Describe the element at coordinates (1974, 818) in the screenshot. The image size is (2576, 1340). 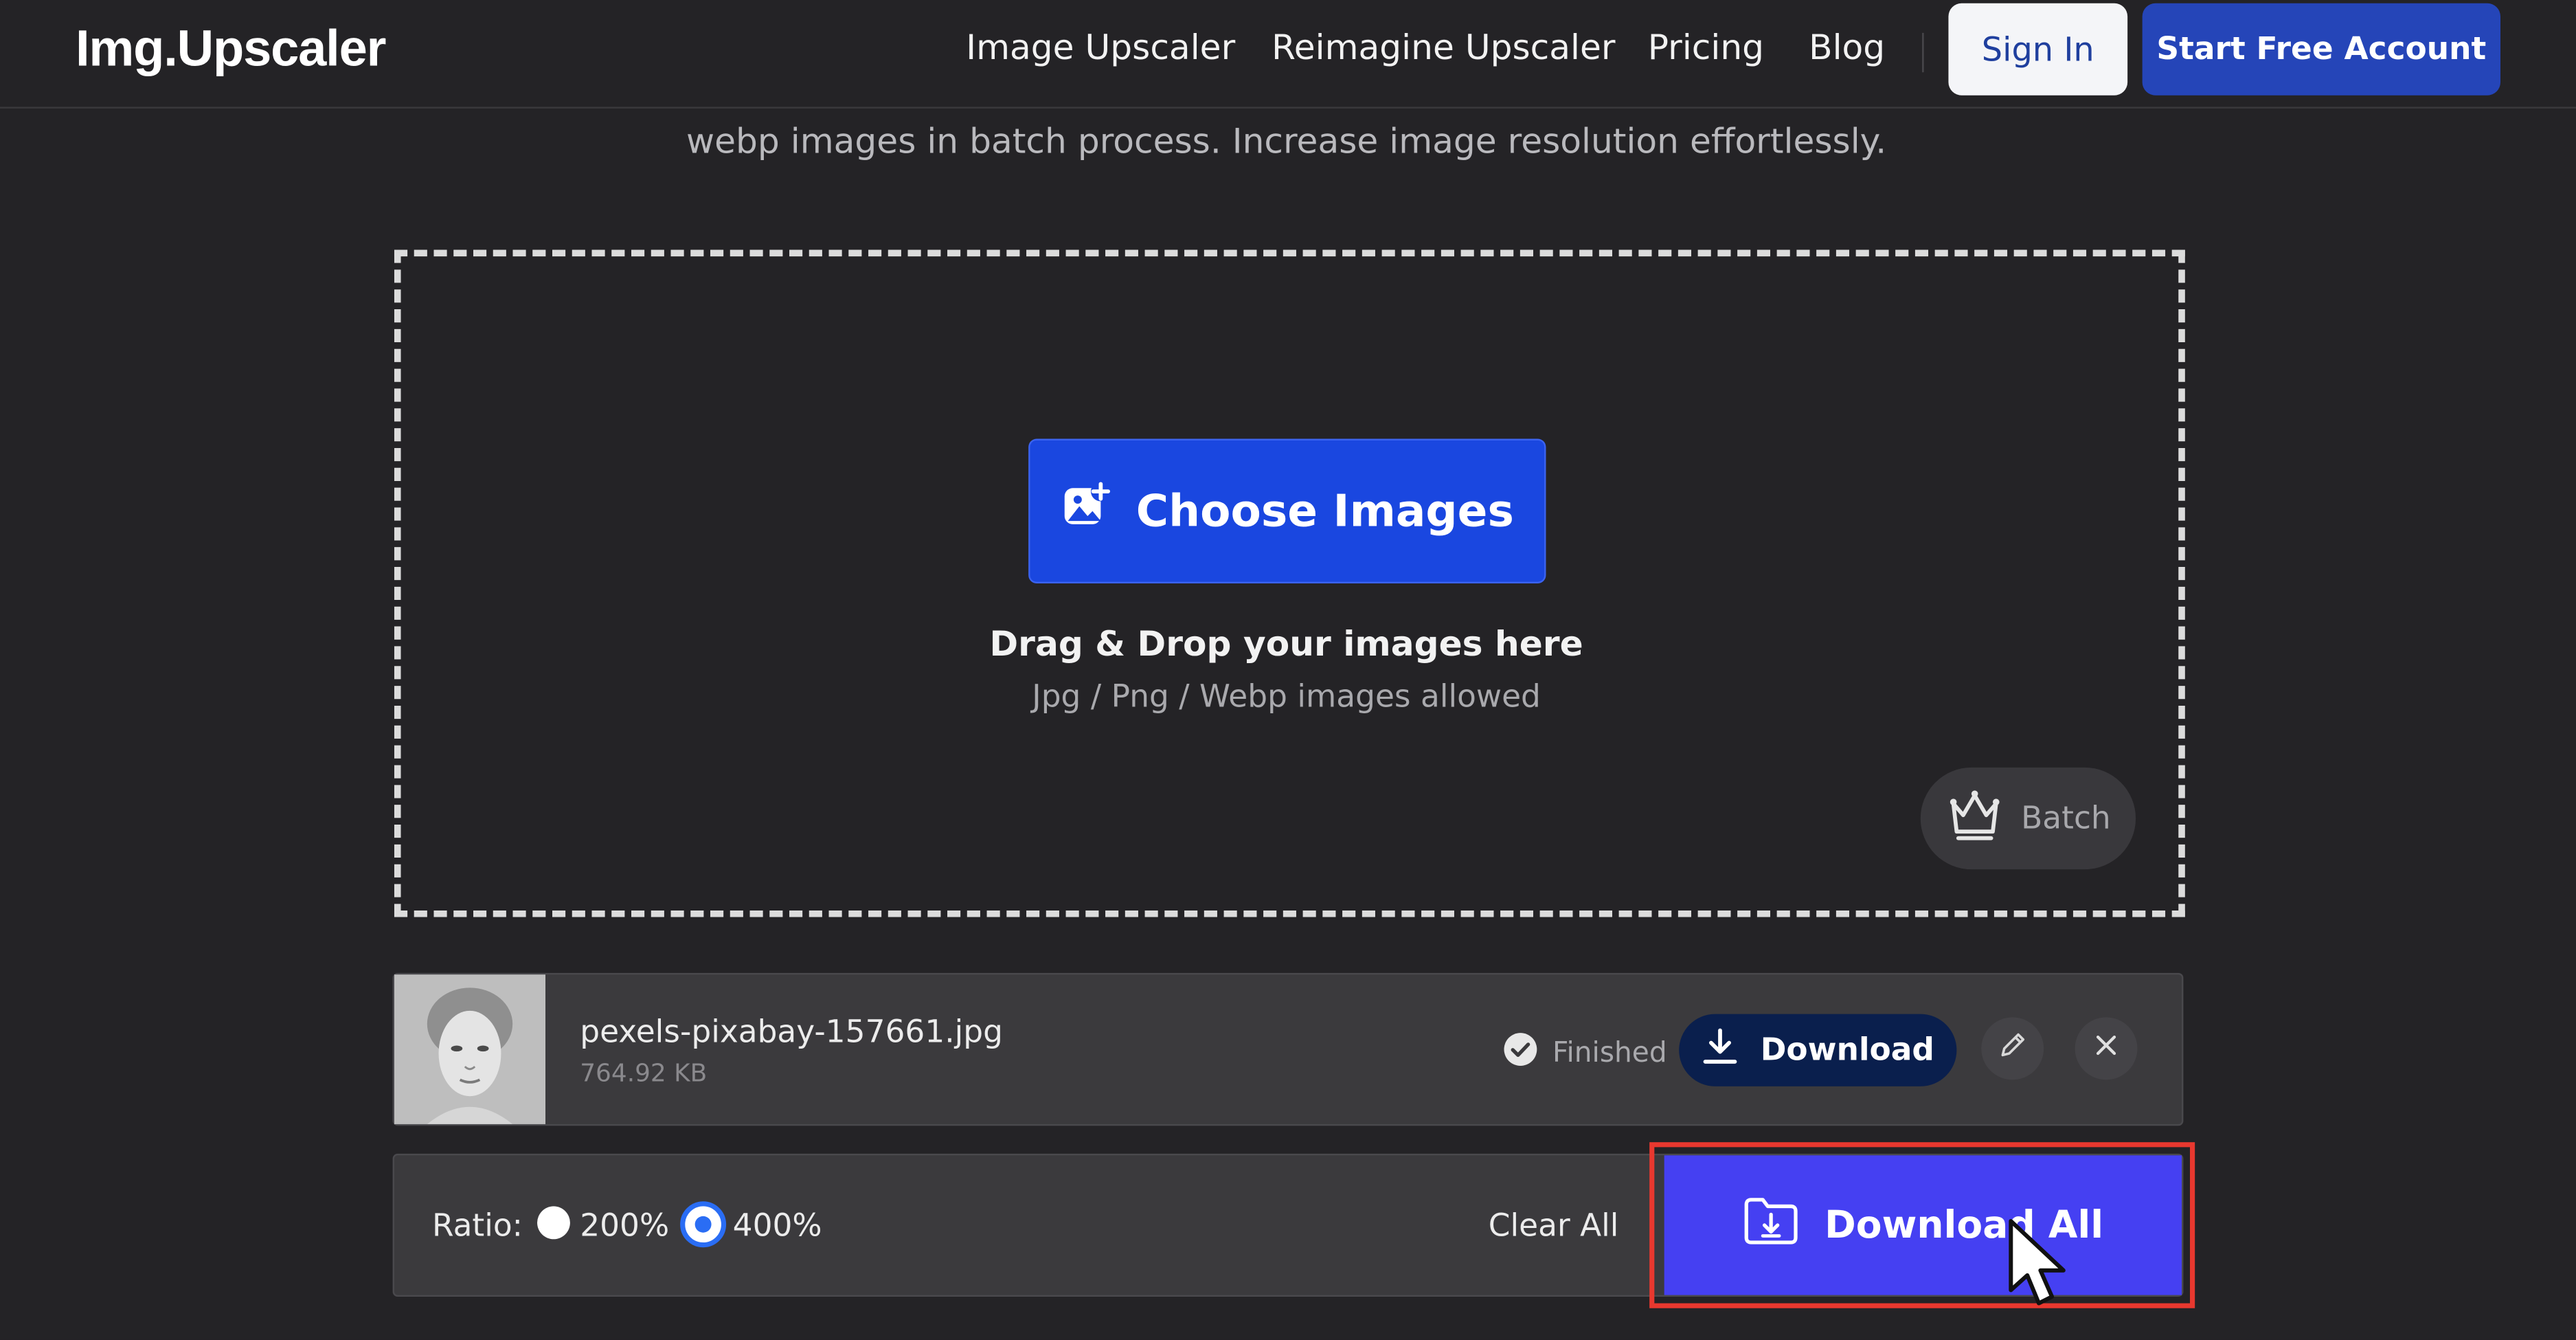
I see `crown-icon` at that location.